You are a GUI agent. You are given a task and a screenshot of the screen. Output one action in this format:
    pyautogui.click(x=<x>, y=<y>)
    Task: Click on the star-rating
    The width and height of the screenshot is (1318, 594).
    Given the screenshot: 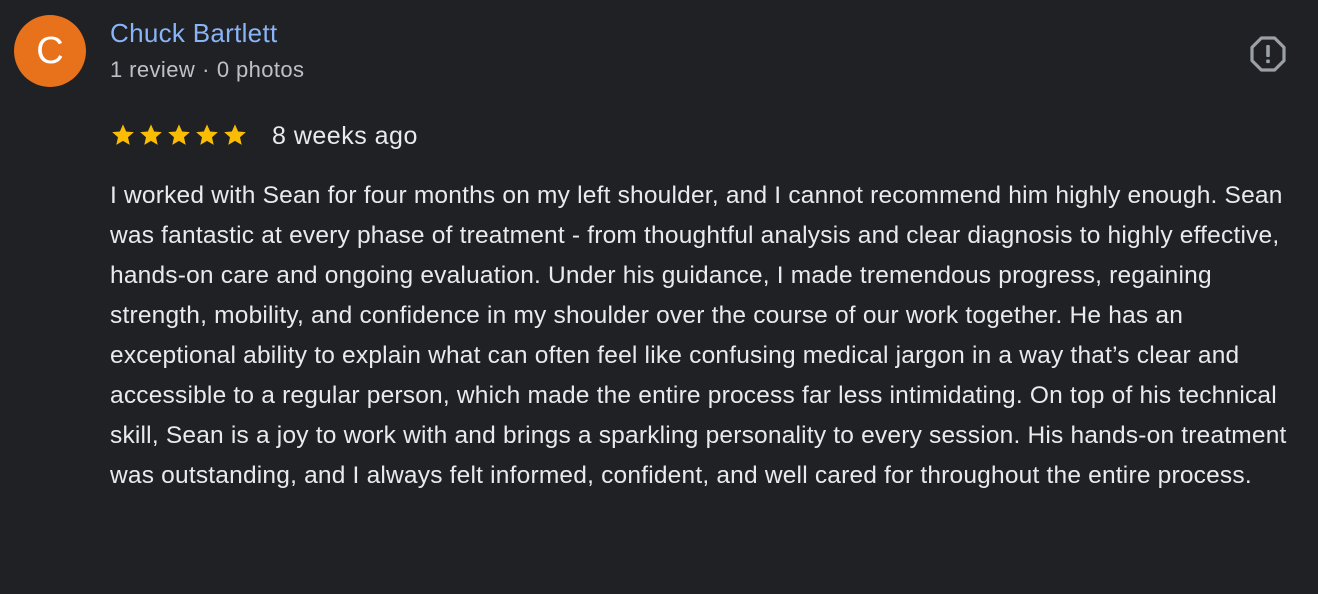 What is the action you would take?
    pyautogui.click(x=179, y=135)
    